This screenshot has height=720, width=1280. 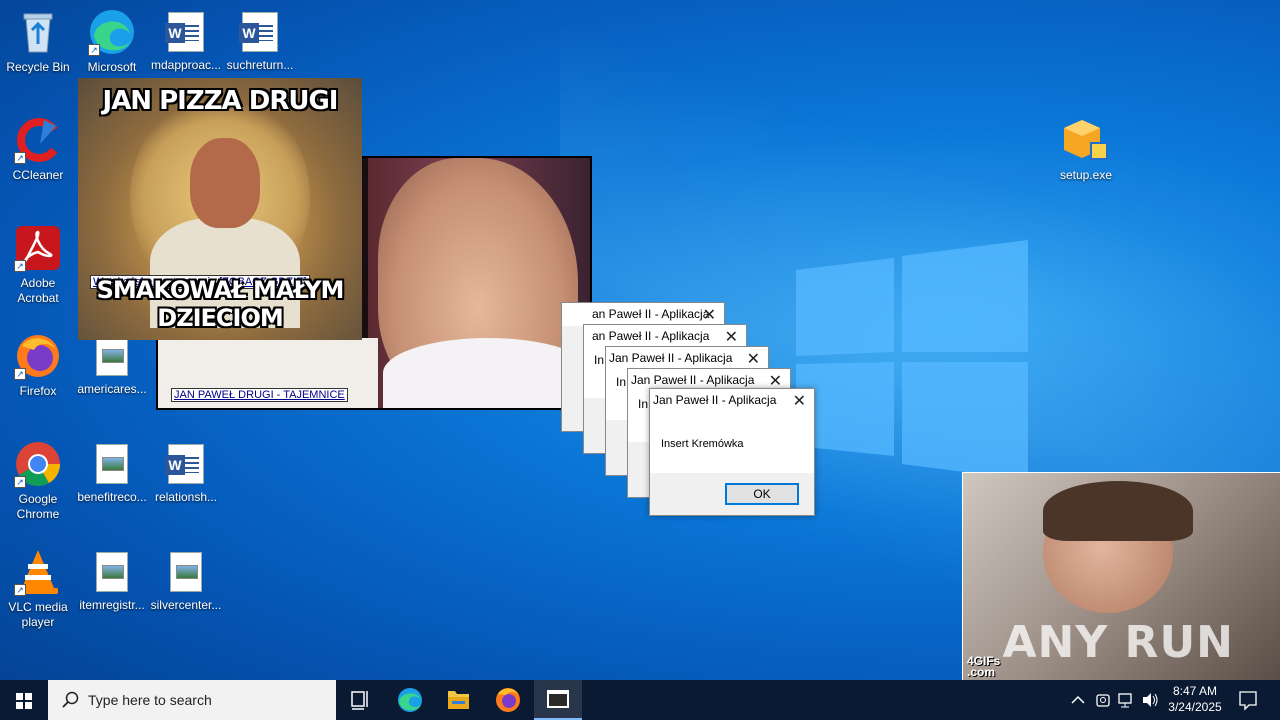 I want to click on desktop-icon-google-chrome: ↗ Google Chrome, so click(x=38, y=481).